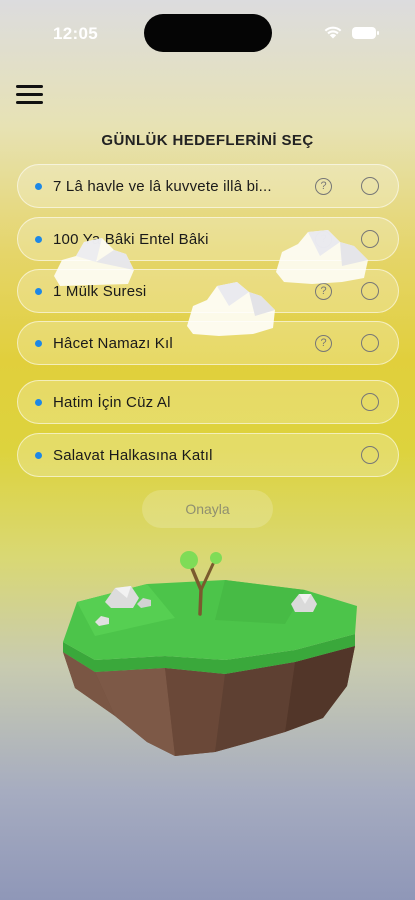  I want to click on confirm-button: Onayla, so click(207, 509).